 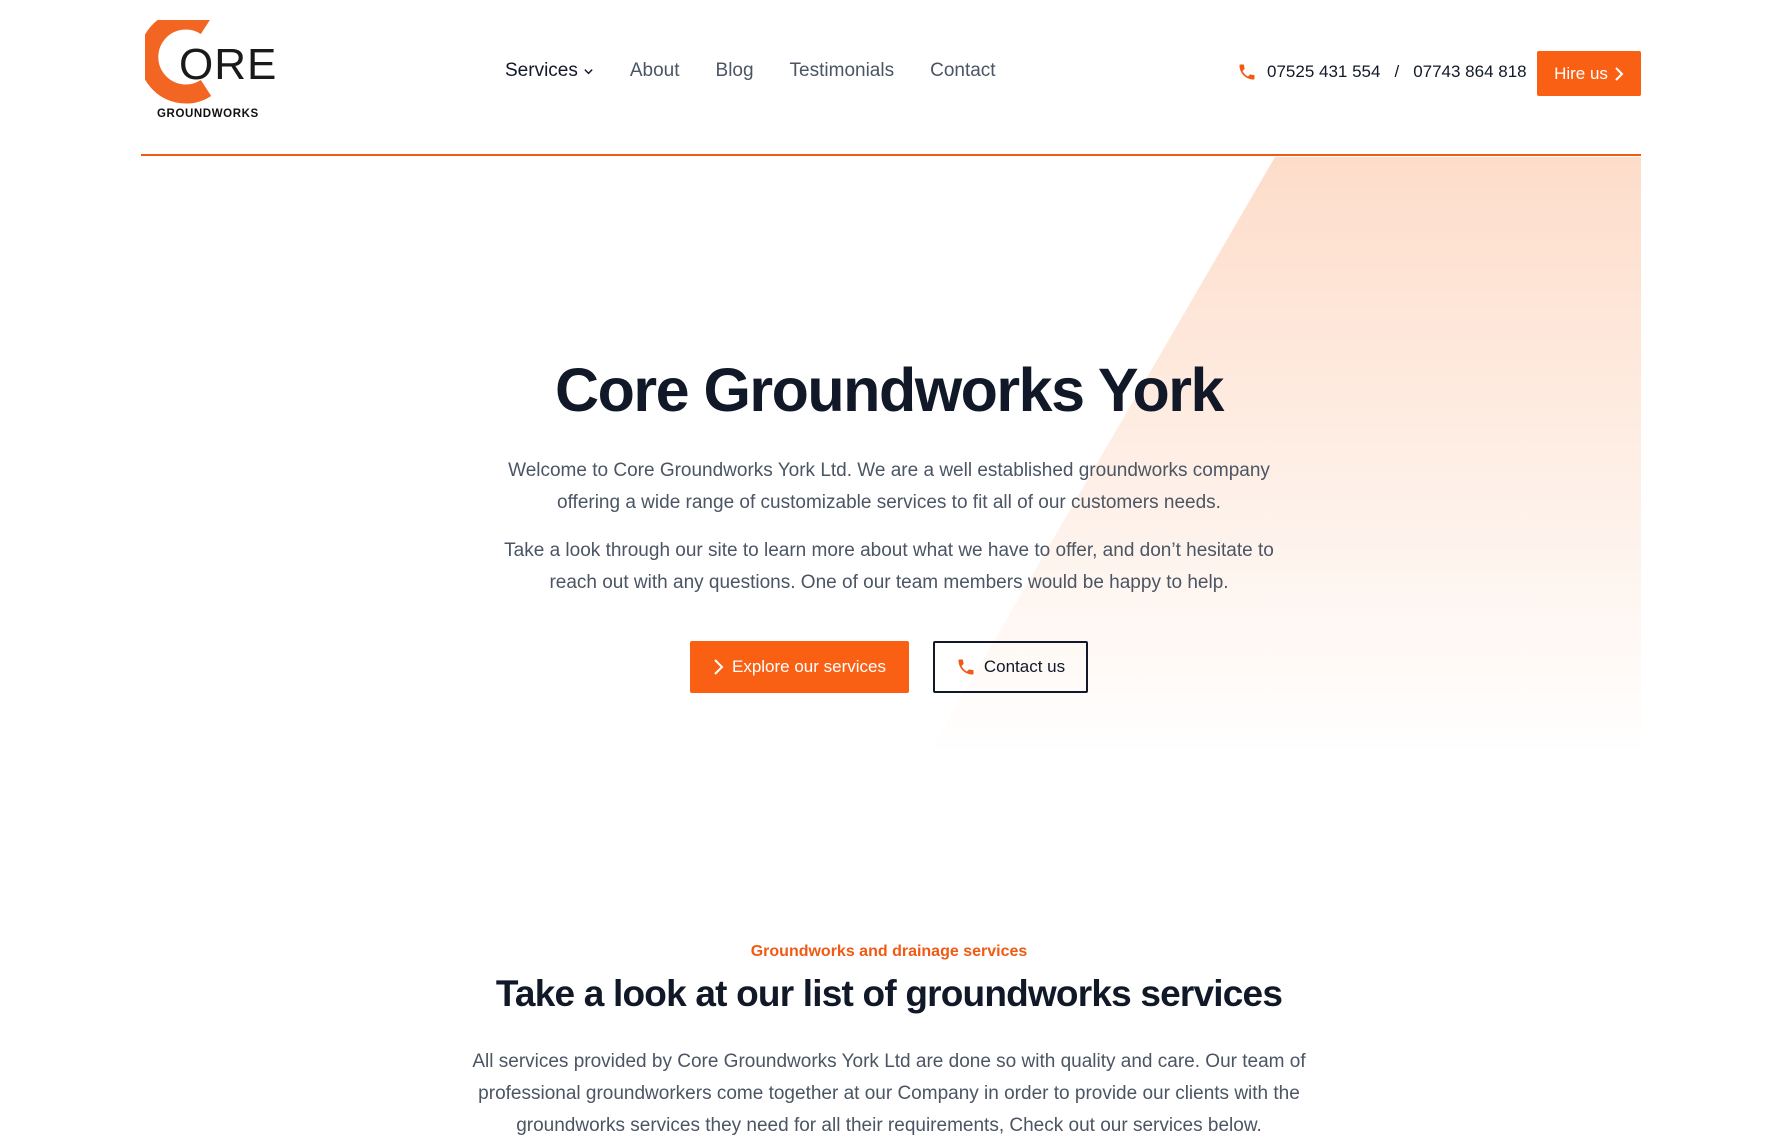 I want to click on nav-item-label: About, so click(x=654, y=70).